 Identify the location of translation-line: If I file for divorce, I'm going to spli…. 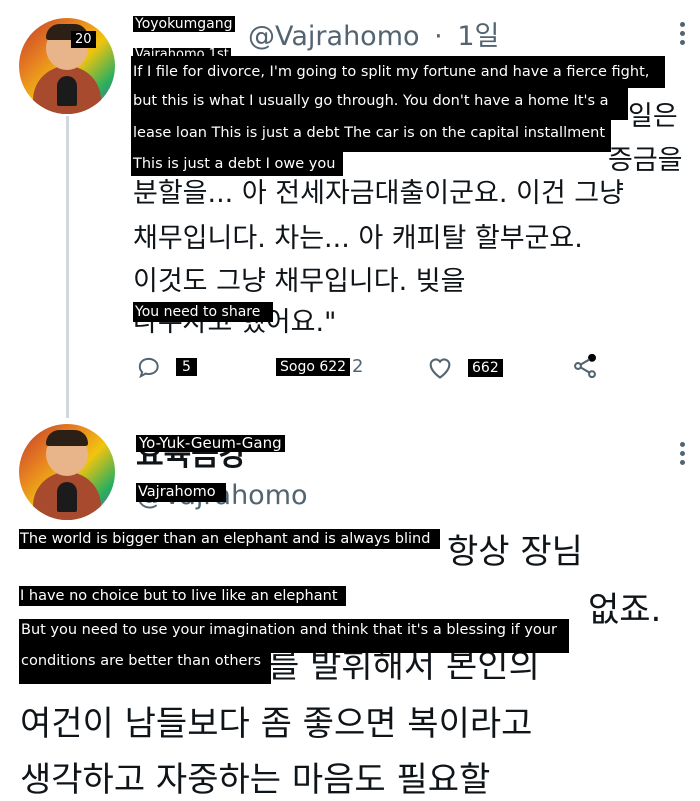
(398, 72).